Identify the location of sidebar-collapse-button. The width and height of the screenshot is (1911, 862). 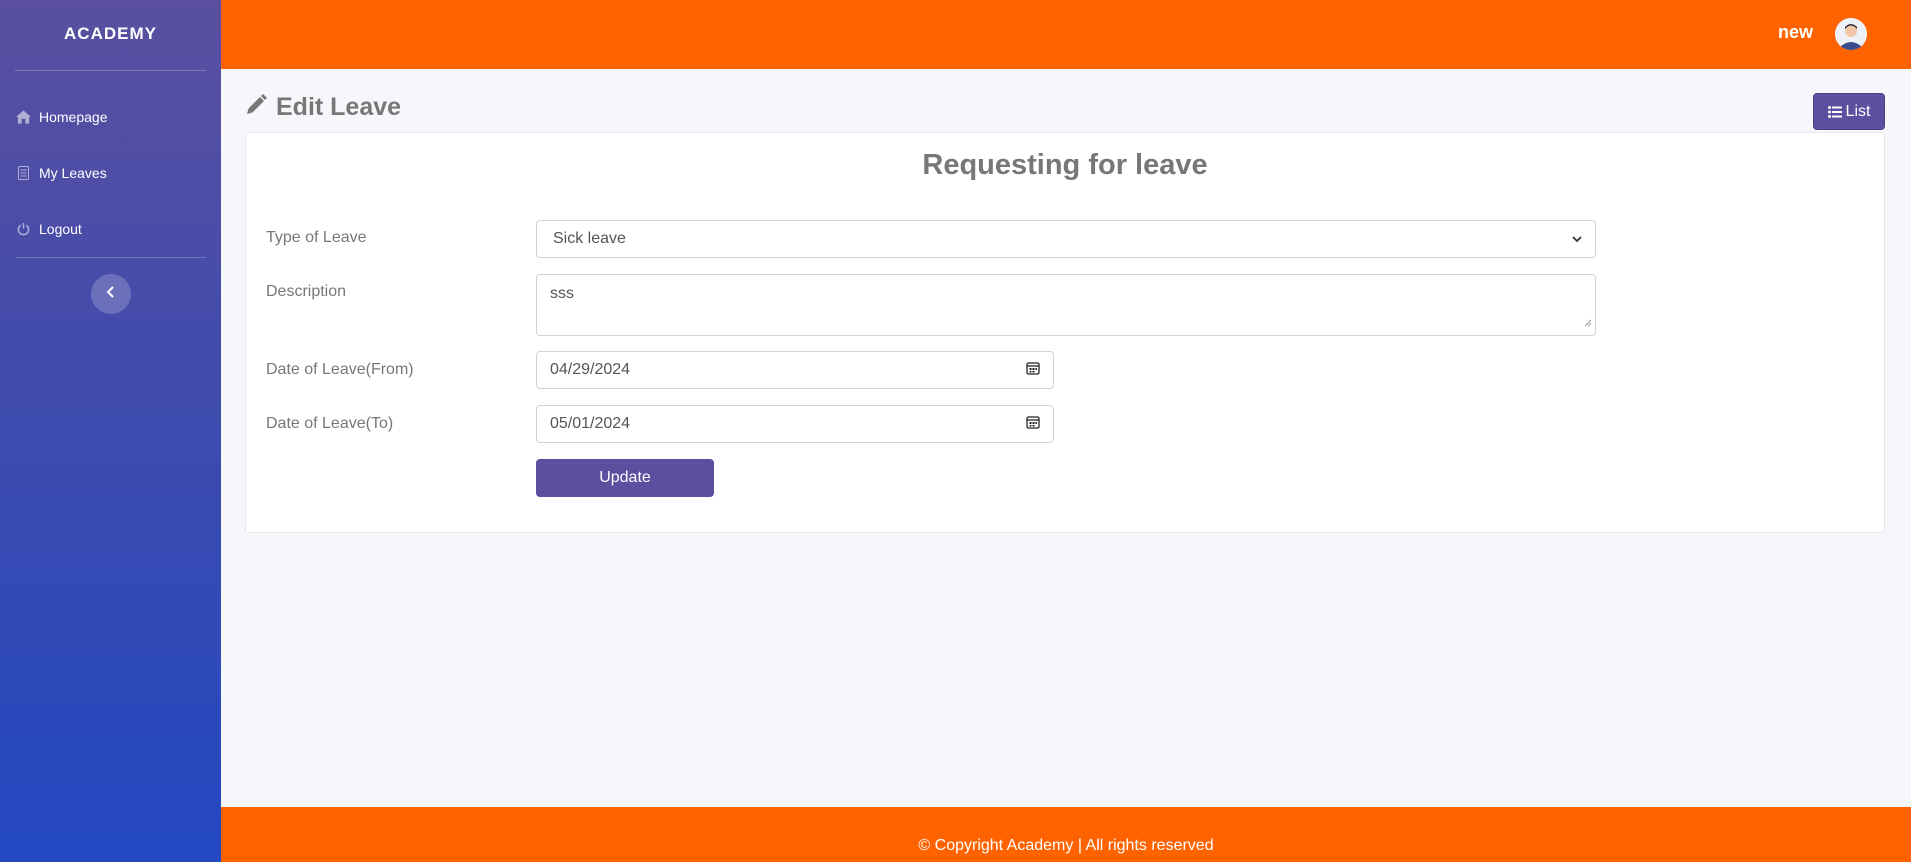
(110, 294).